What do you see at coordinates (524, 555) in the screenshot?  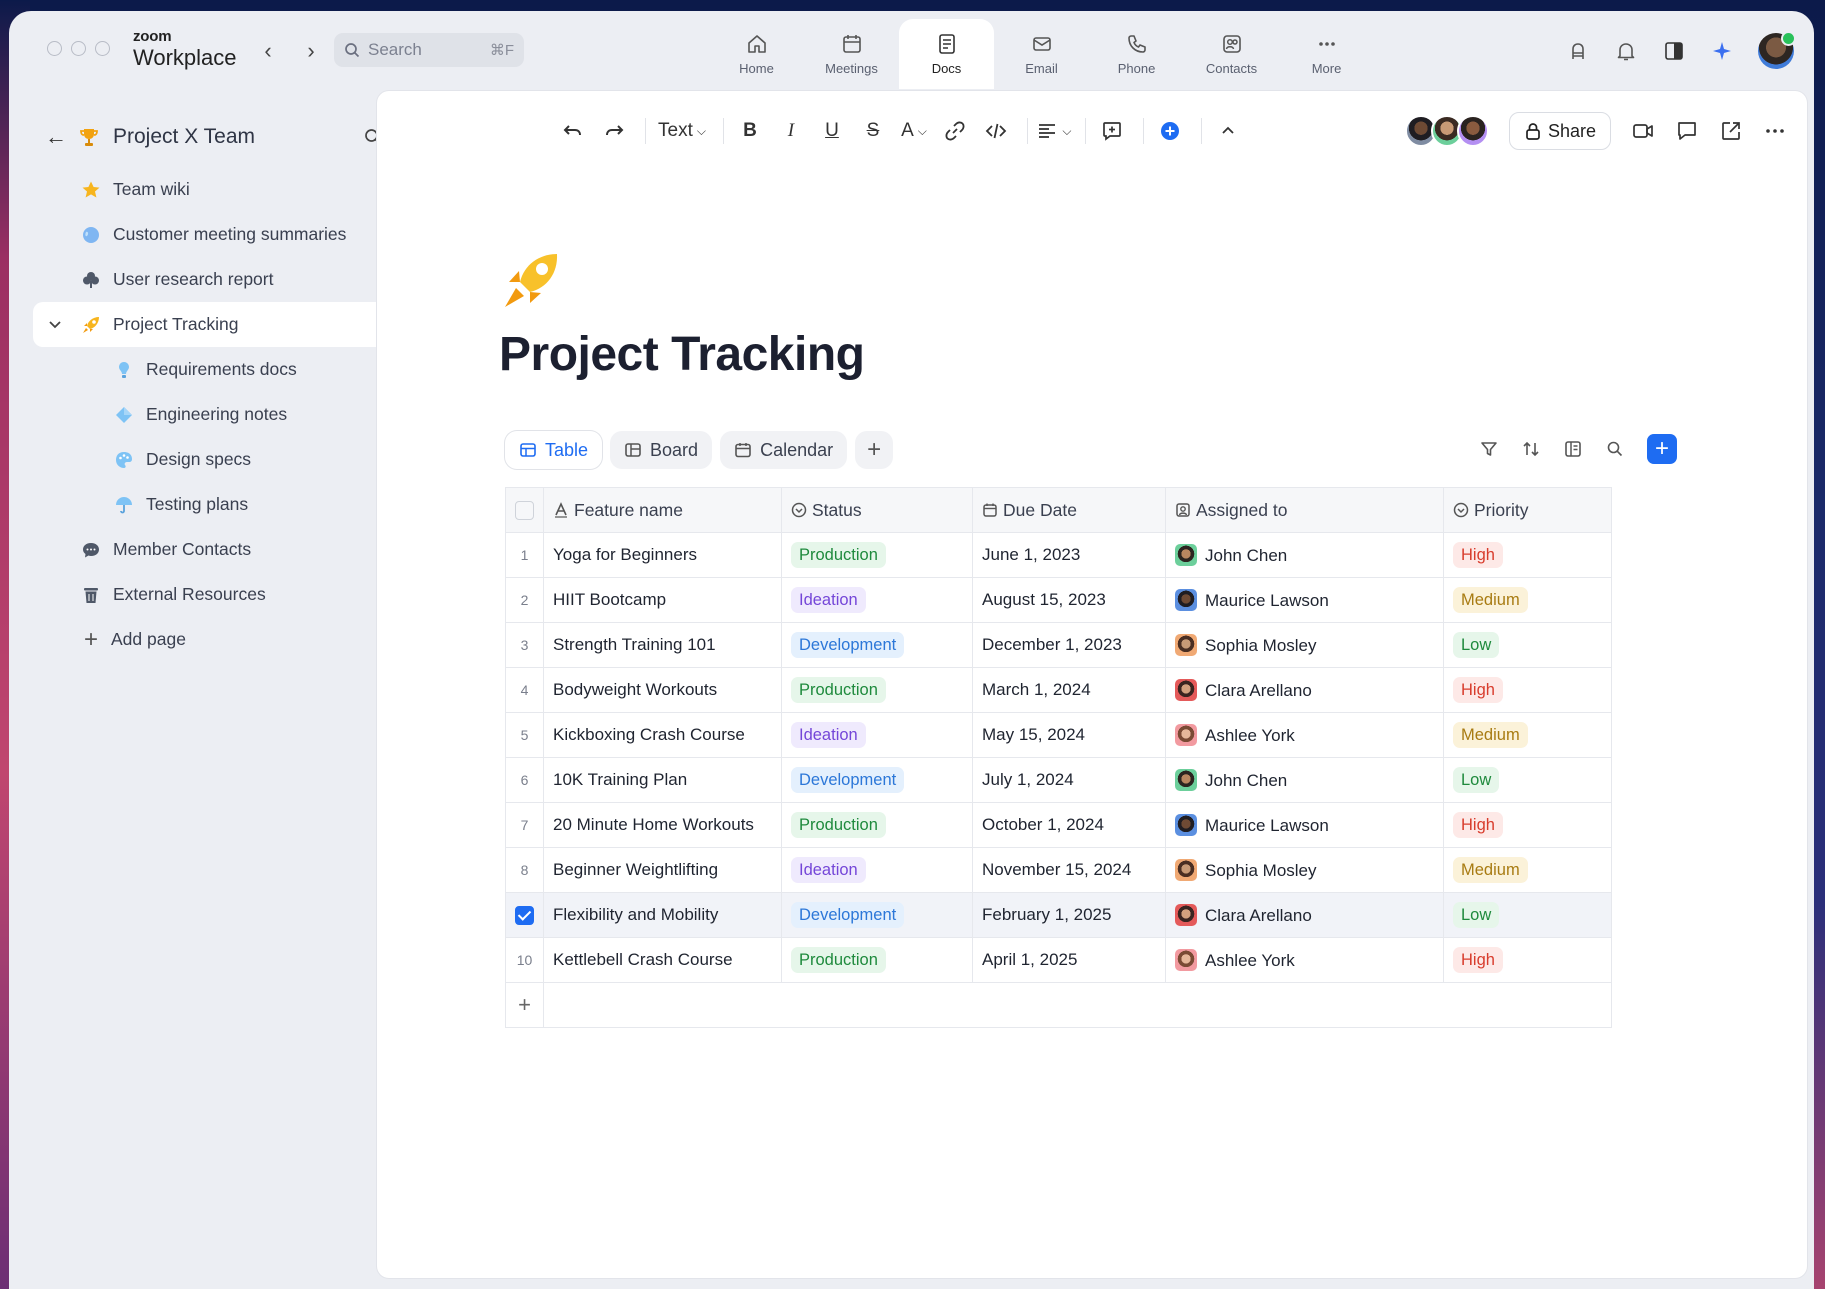 I see `row-number: 1` at bounding box center [524, 555].